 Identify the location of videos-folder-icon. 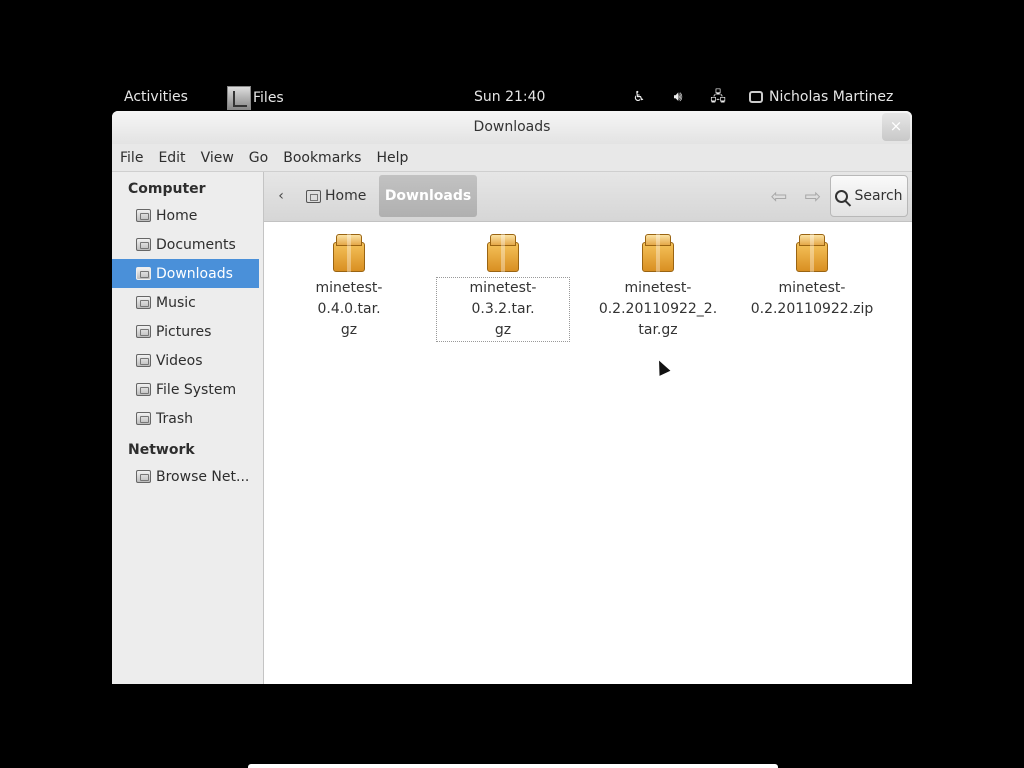
(143, 360).